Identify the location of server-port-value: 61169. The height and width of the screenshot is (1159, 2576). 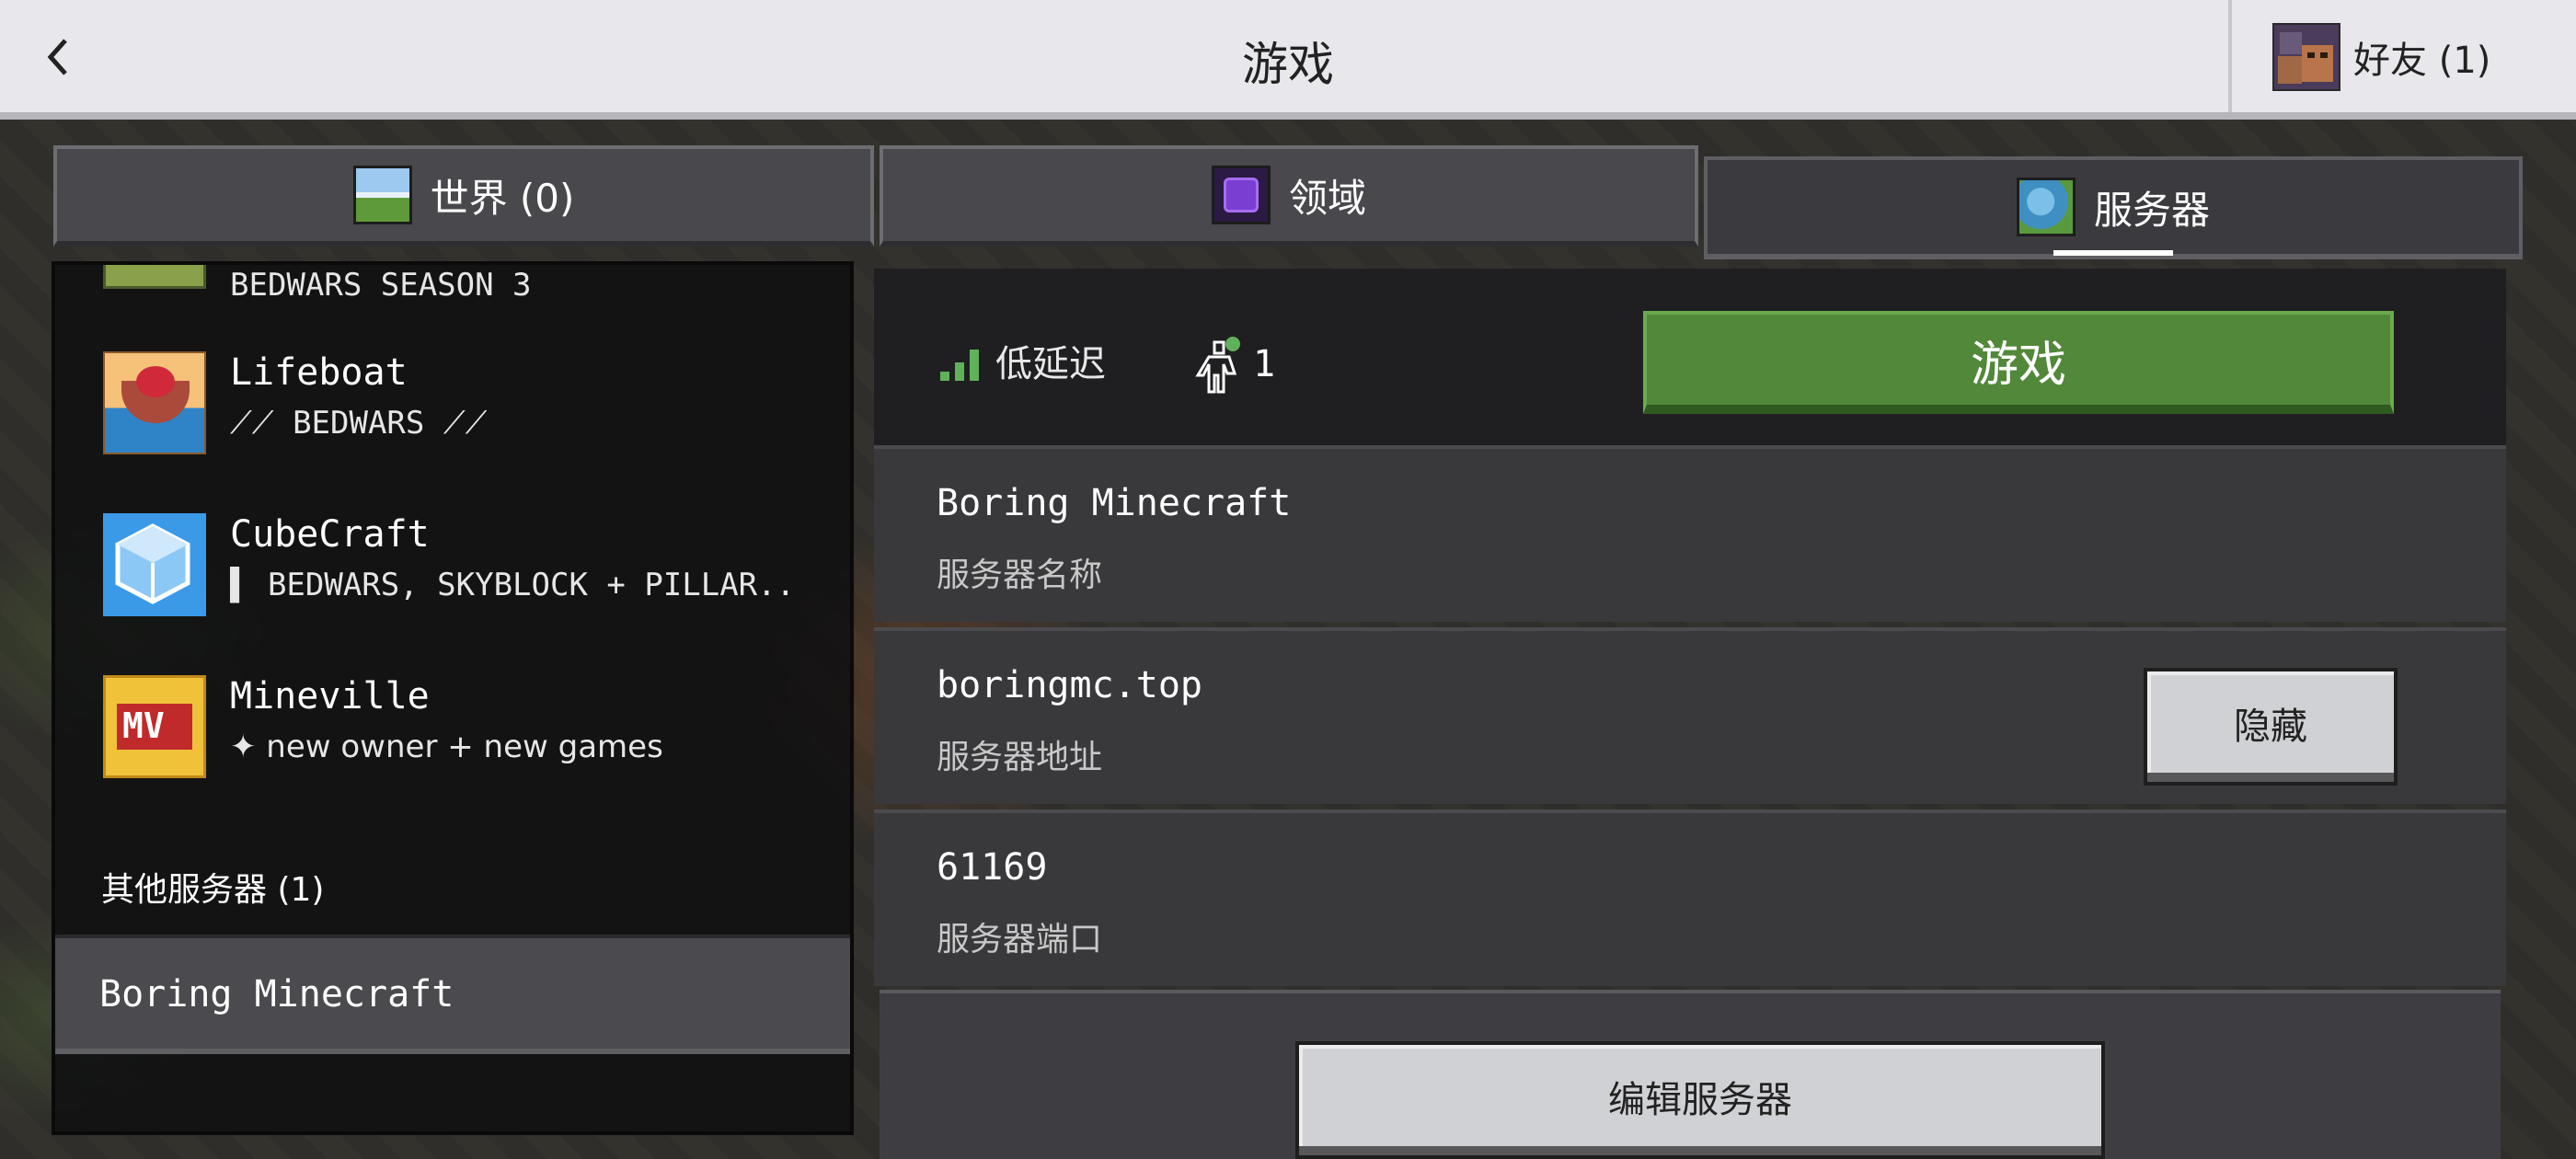
(993, 867).